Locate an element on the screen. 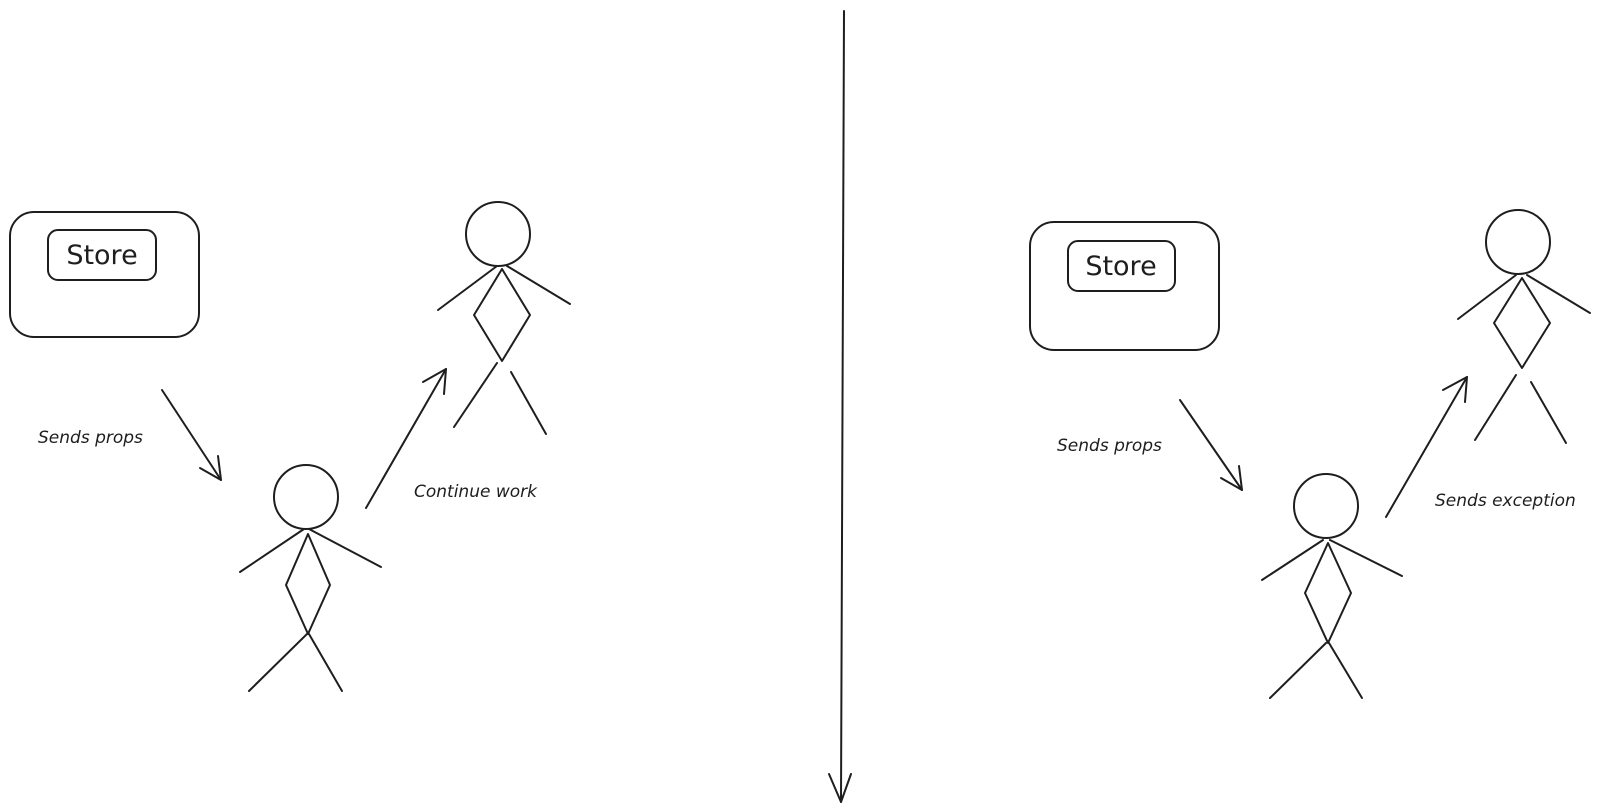 Image resolution: width=1599 pixels, height=811 pixels. left-sends-props-label: Sends props is located at coordinates (90, 438).